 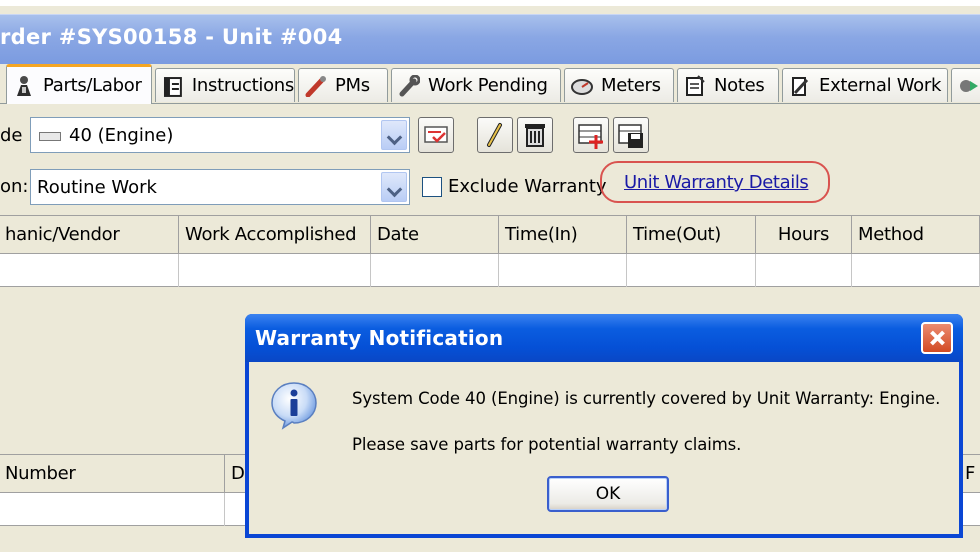 What do you see at coordinates (970, 474) in the screenshot?
I see `column-header-f: F` at bounding box center [970, 474].